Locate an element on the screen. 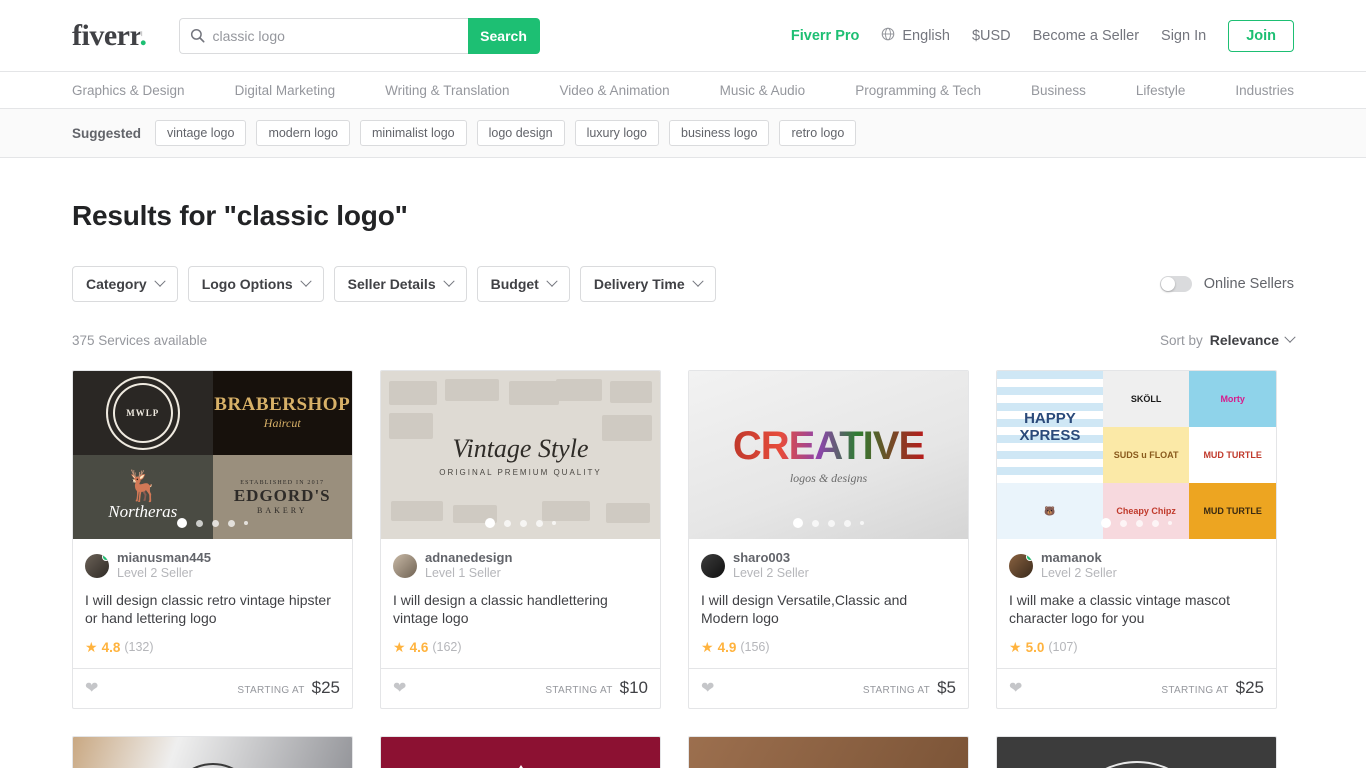 This screenshot has height=768, width=1366. gig-thumbnail: PARIS is located at coordinates (212, 752).